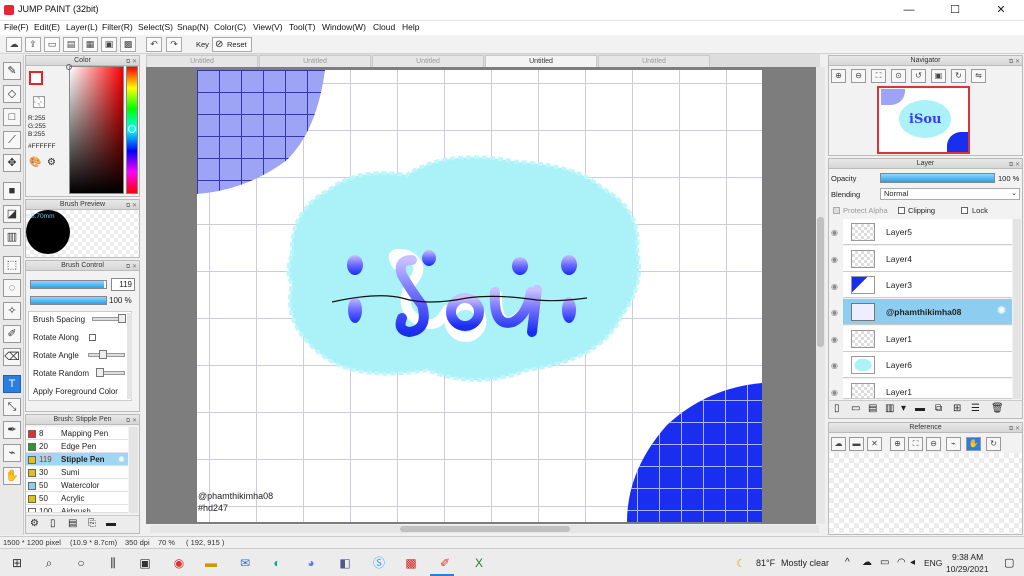 The height and width of the screenshot is (576, 1024). What do you see at coordinates (927, 259) in the screenshot?
I see `layer-row: Layer4` at bounding box center [927, 259].